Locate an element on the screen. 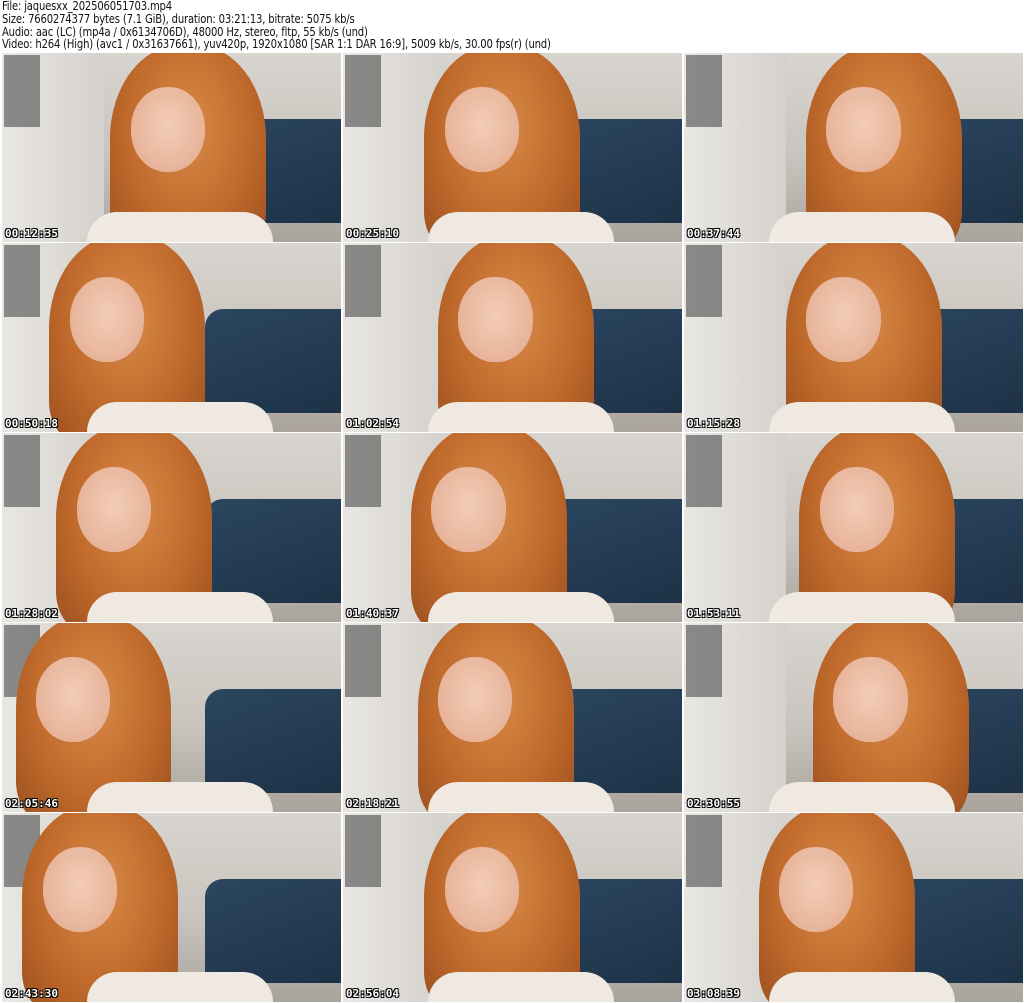 Image resolution: width=1024 pixels, height=1003 pixels. thumbnail-timestamp: 01:02:54 is located at coordinates (372, 423).